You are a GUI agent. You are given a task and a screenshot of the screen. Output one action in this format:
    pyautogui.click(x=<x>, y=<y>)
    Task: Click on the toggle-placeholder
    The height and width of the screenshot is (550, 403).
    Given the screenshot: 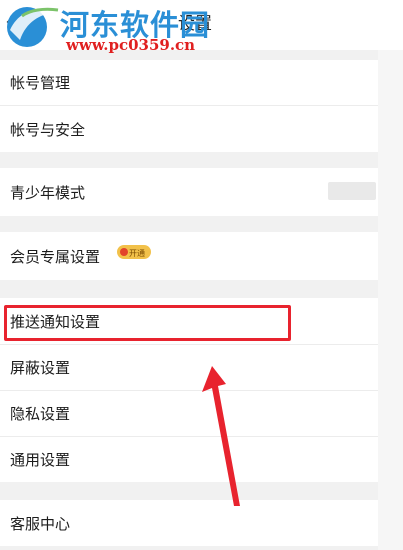 What is the action you would take?
    pyautogui.click(x=352, y=191)
    